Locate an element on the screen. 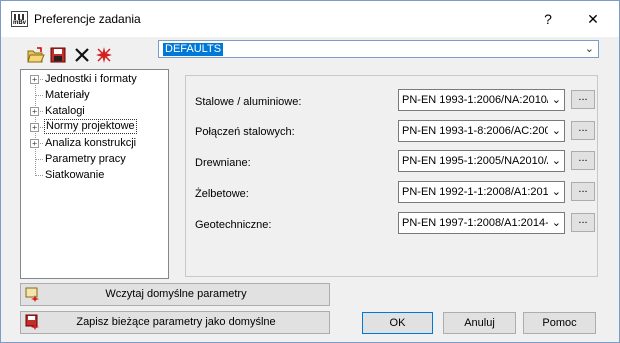  help-title-button: ? is located at coordinates (548, 19).